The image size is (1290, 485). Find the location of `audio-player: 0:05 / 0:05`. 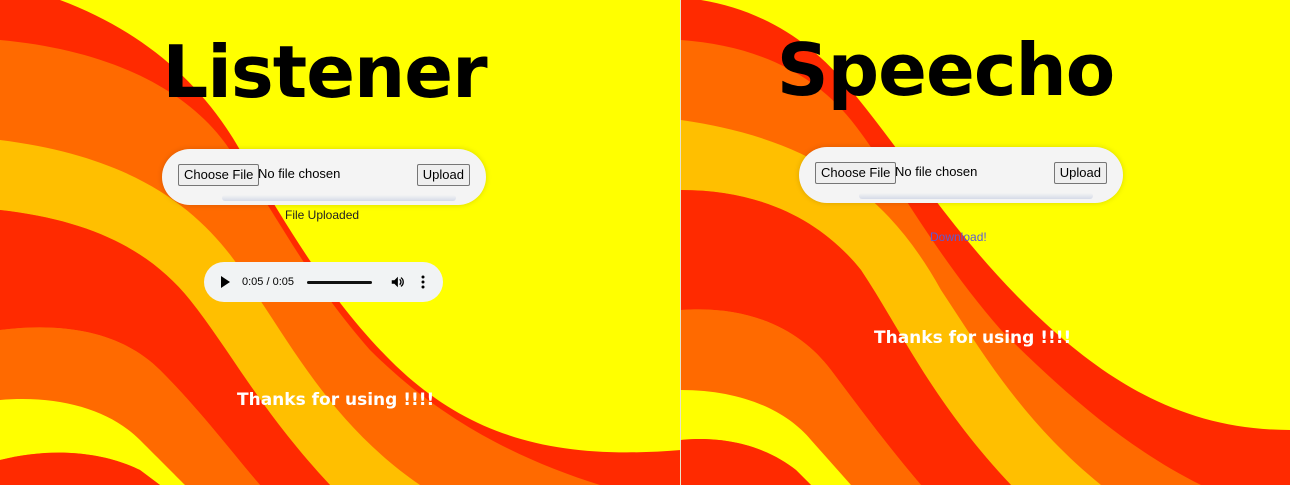

audio-player: 0:05 / 0:05 is located at coordinates (323, 282).